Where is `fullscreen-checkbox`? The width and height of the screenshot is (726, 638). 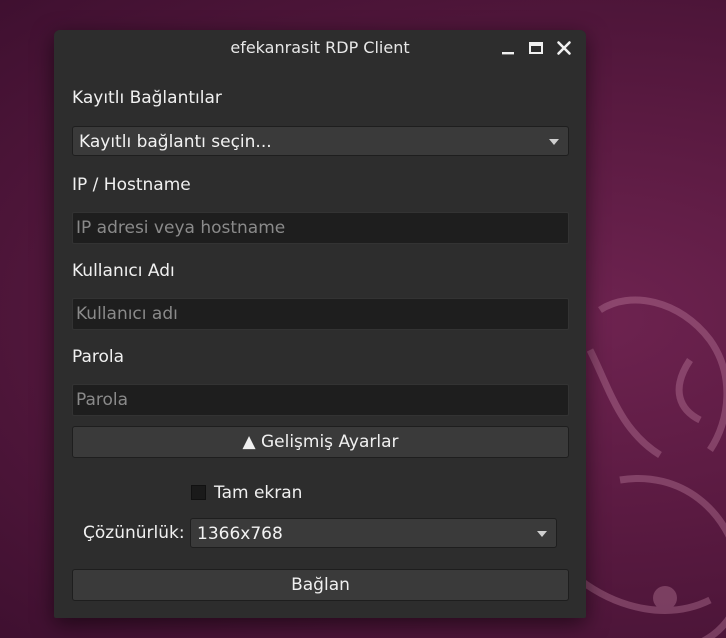 fullscreen-checkbox is located at coordinates (198, 492).